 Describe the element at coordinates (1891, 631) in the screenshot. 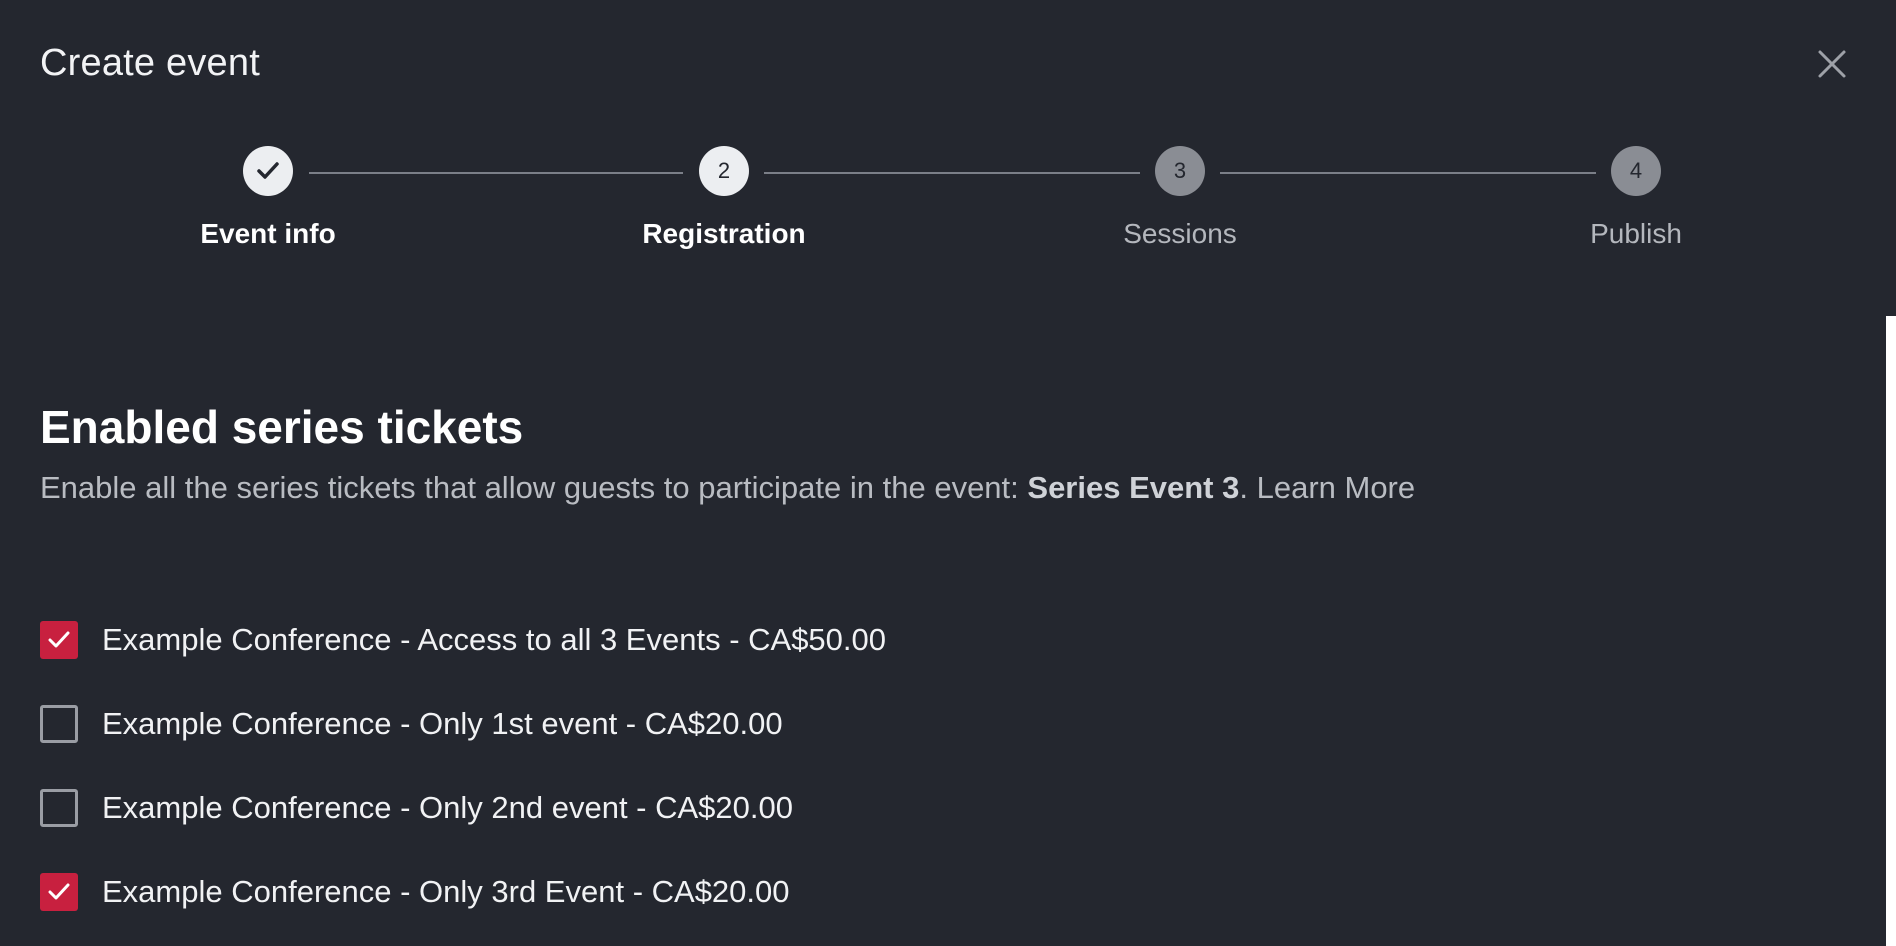

I see `scrollbar` at that location.